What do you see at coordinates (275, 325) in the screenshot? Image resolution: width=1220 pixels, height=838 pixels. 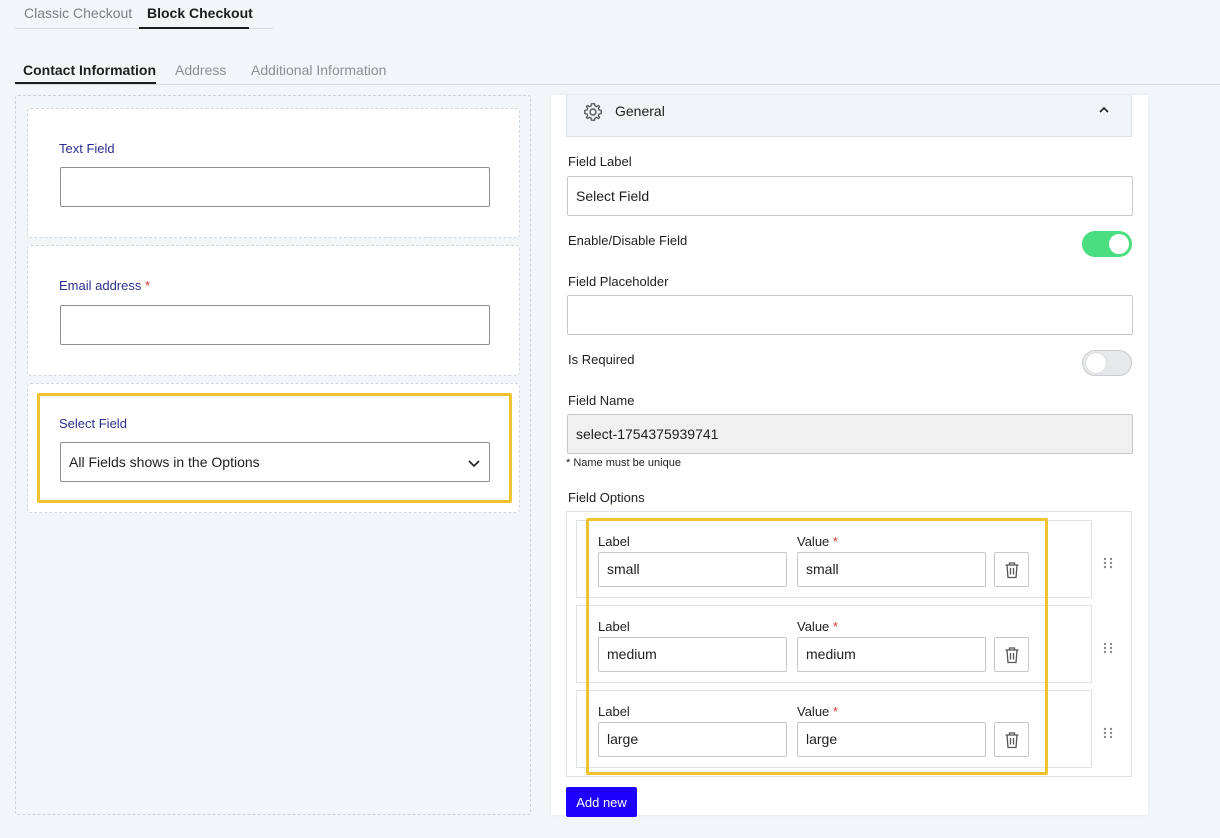 I see `email-field-input` at bounding box center [275, 325].